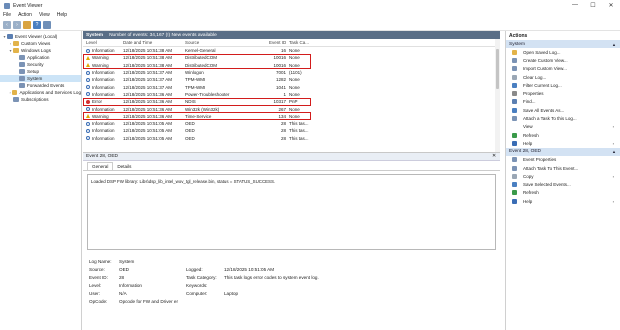 This screenshot has width=620, height=330. What do you see at coordinates (40, 50) in the screenshot?
I see `tree-item-windows-logs: ▾ Windows Logs` at bounding box center [40, 50].